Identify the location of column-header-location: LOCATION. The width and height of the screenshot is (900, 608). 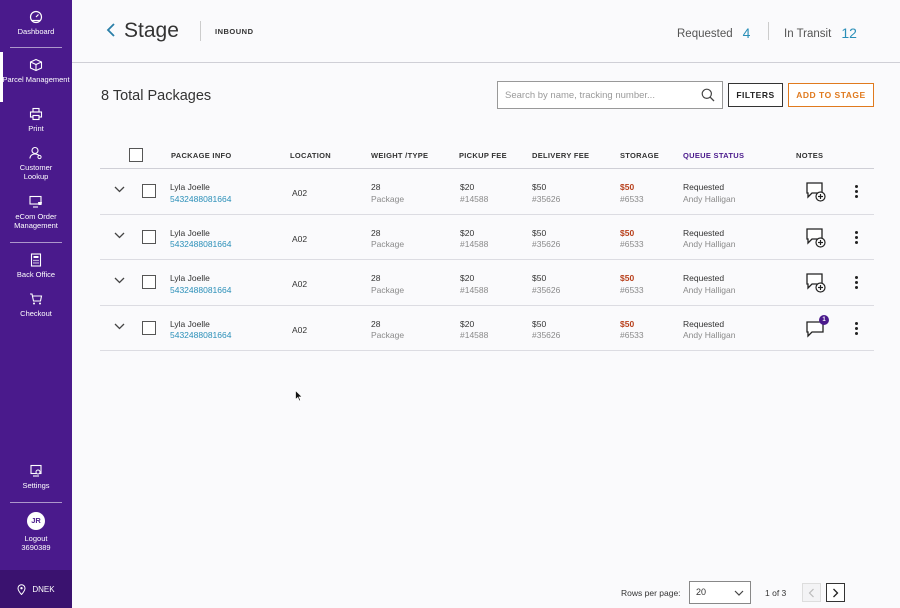
(310, 155).